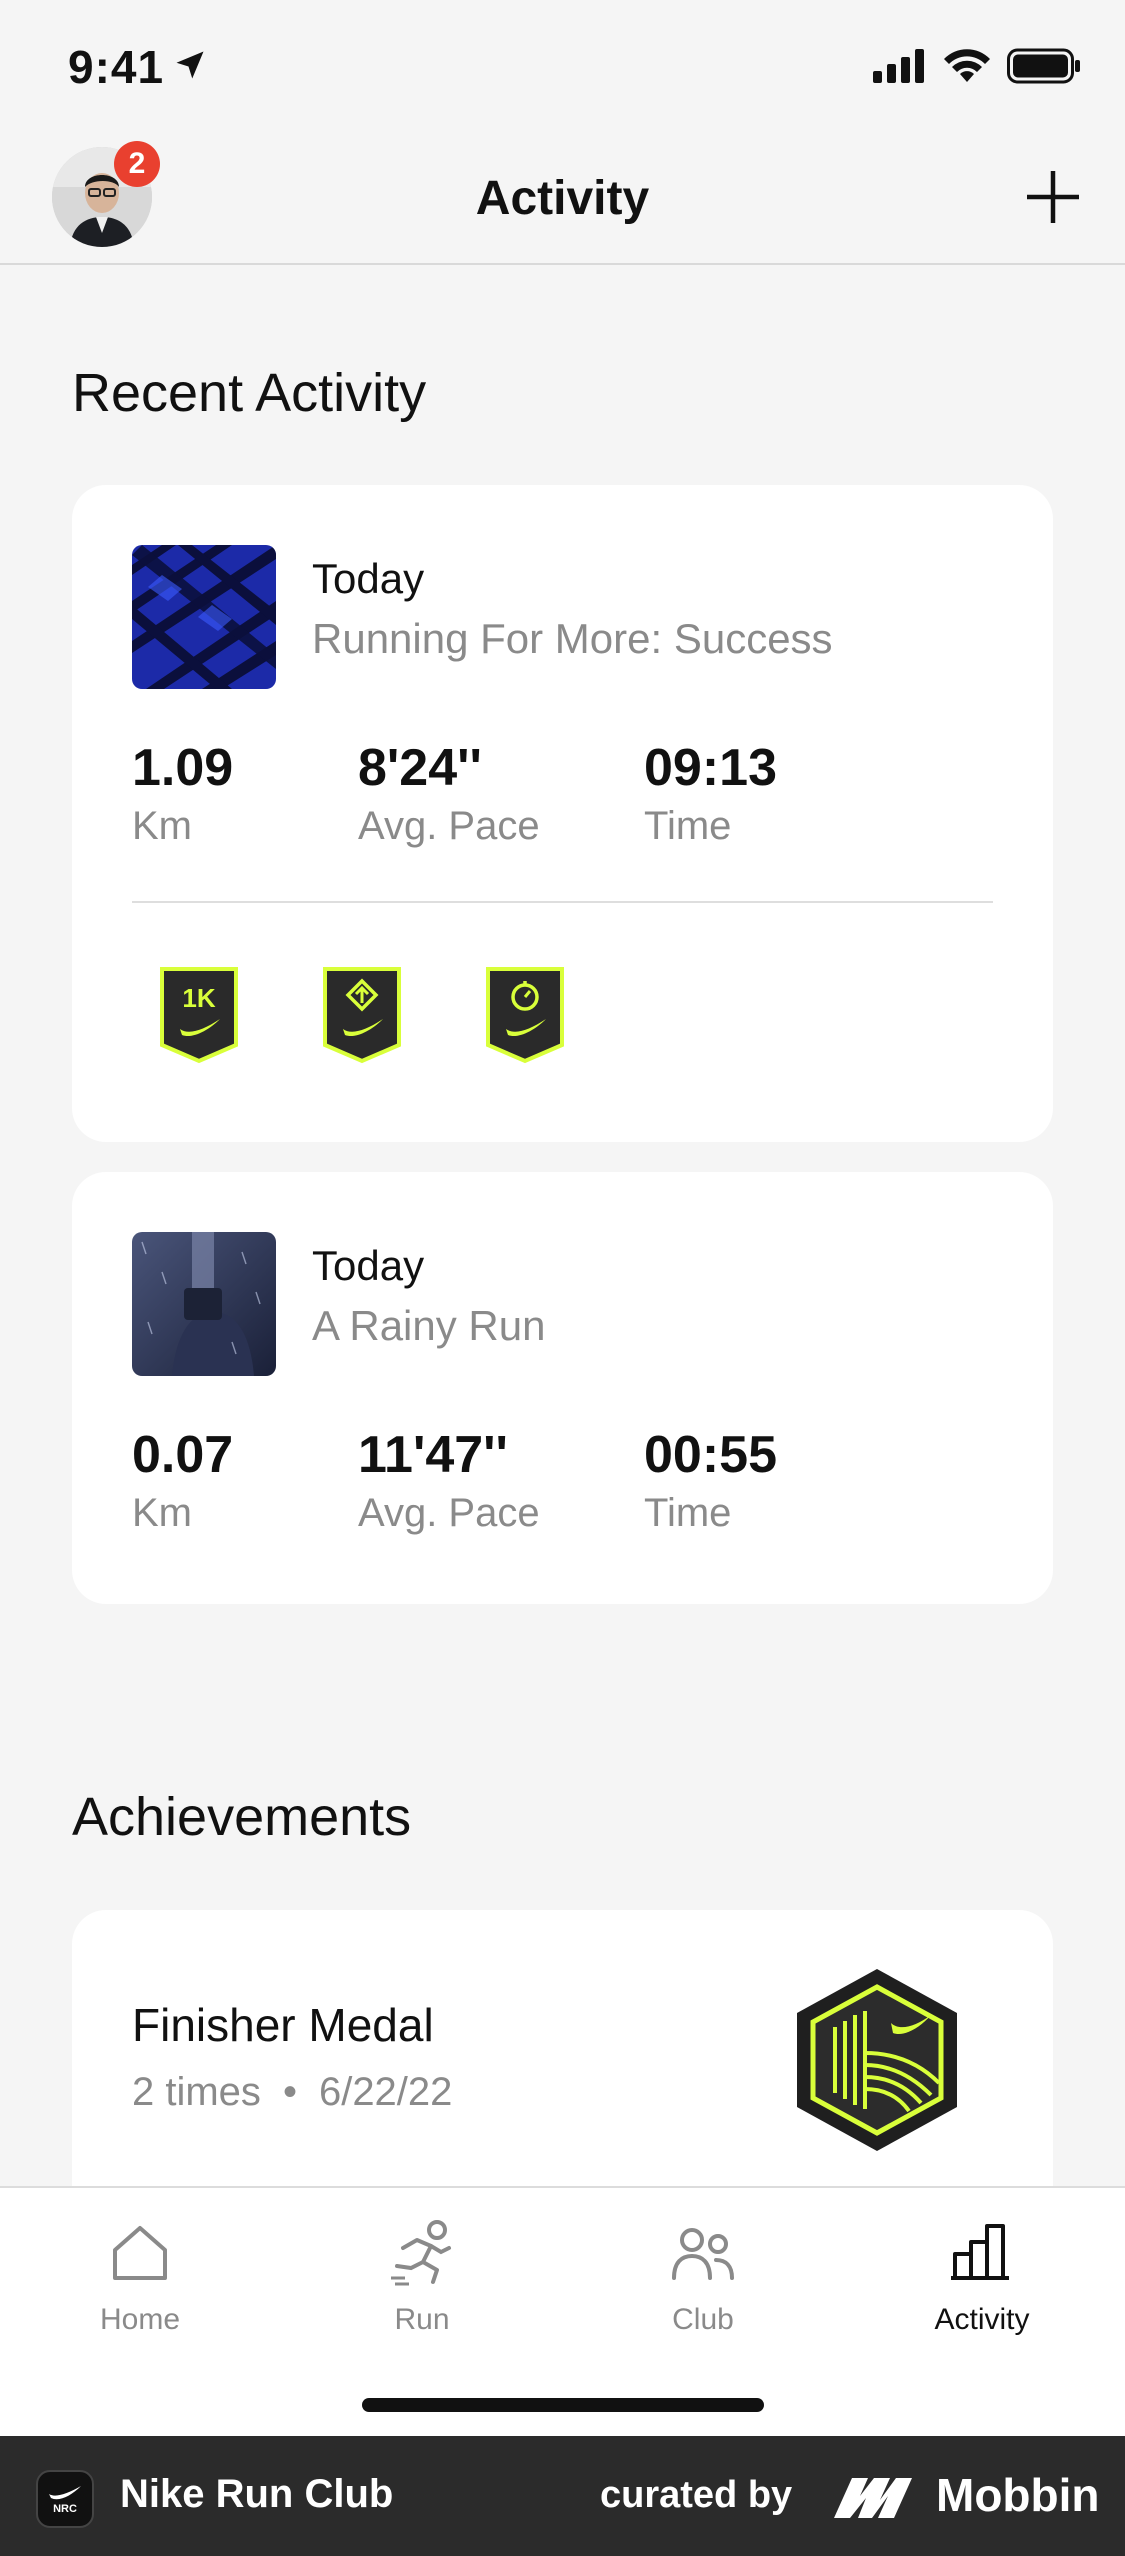  Describe the element at coordinates (421, 2253) in the screenshot. I see `run-icon` at that location.